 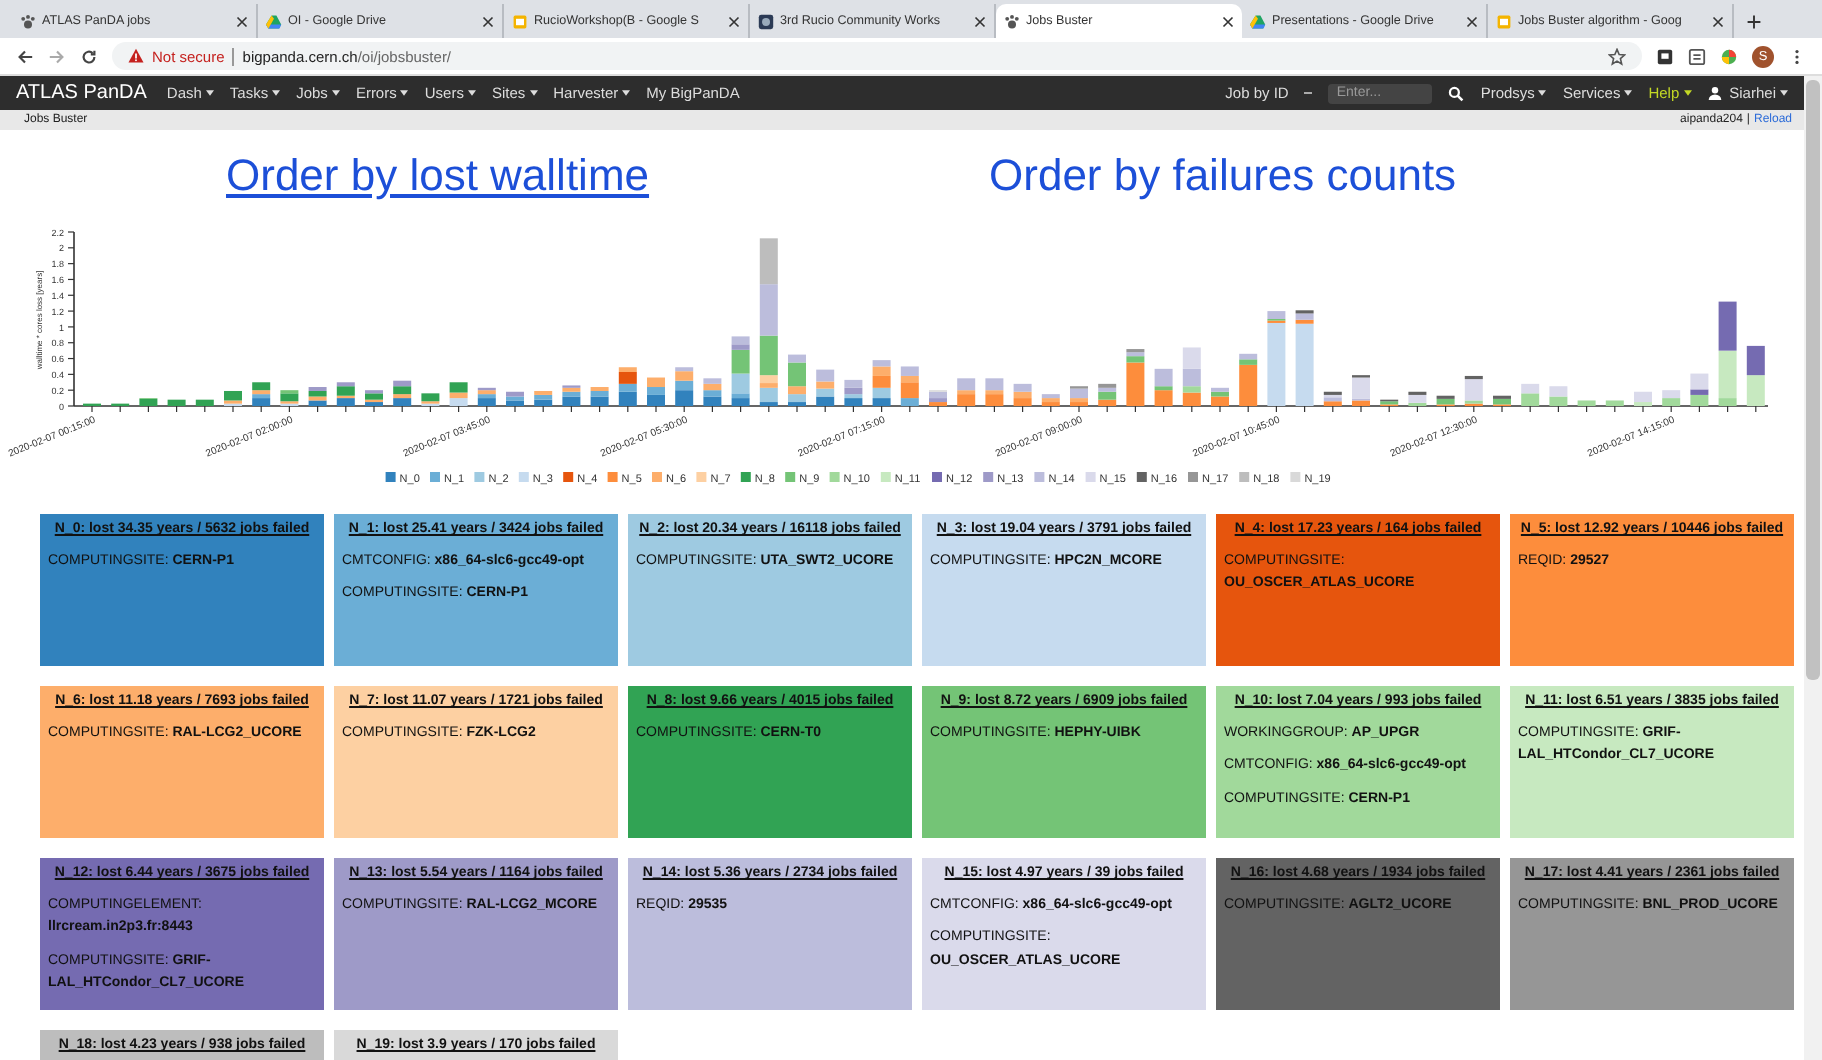 What do you see at coordinates (438, 178) in the screenshot?
I see `heading-link: Order by lost walltime` at bounding box center [438, 178].